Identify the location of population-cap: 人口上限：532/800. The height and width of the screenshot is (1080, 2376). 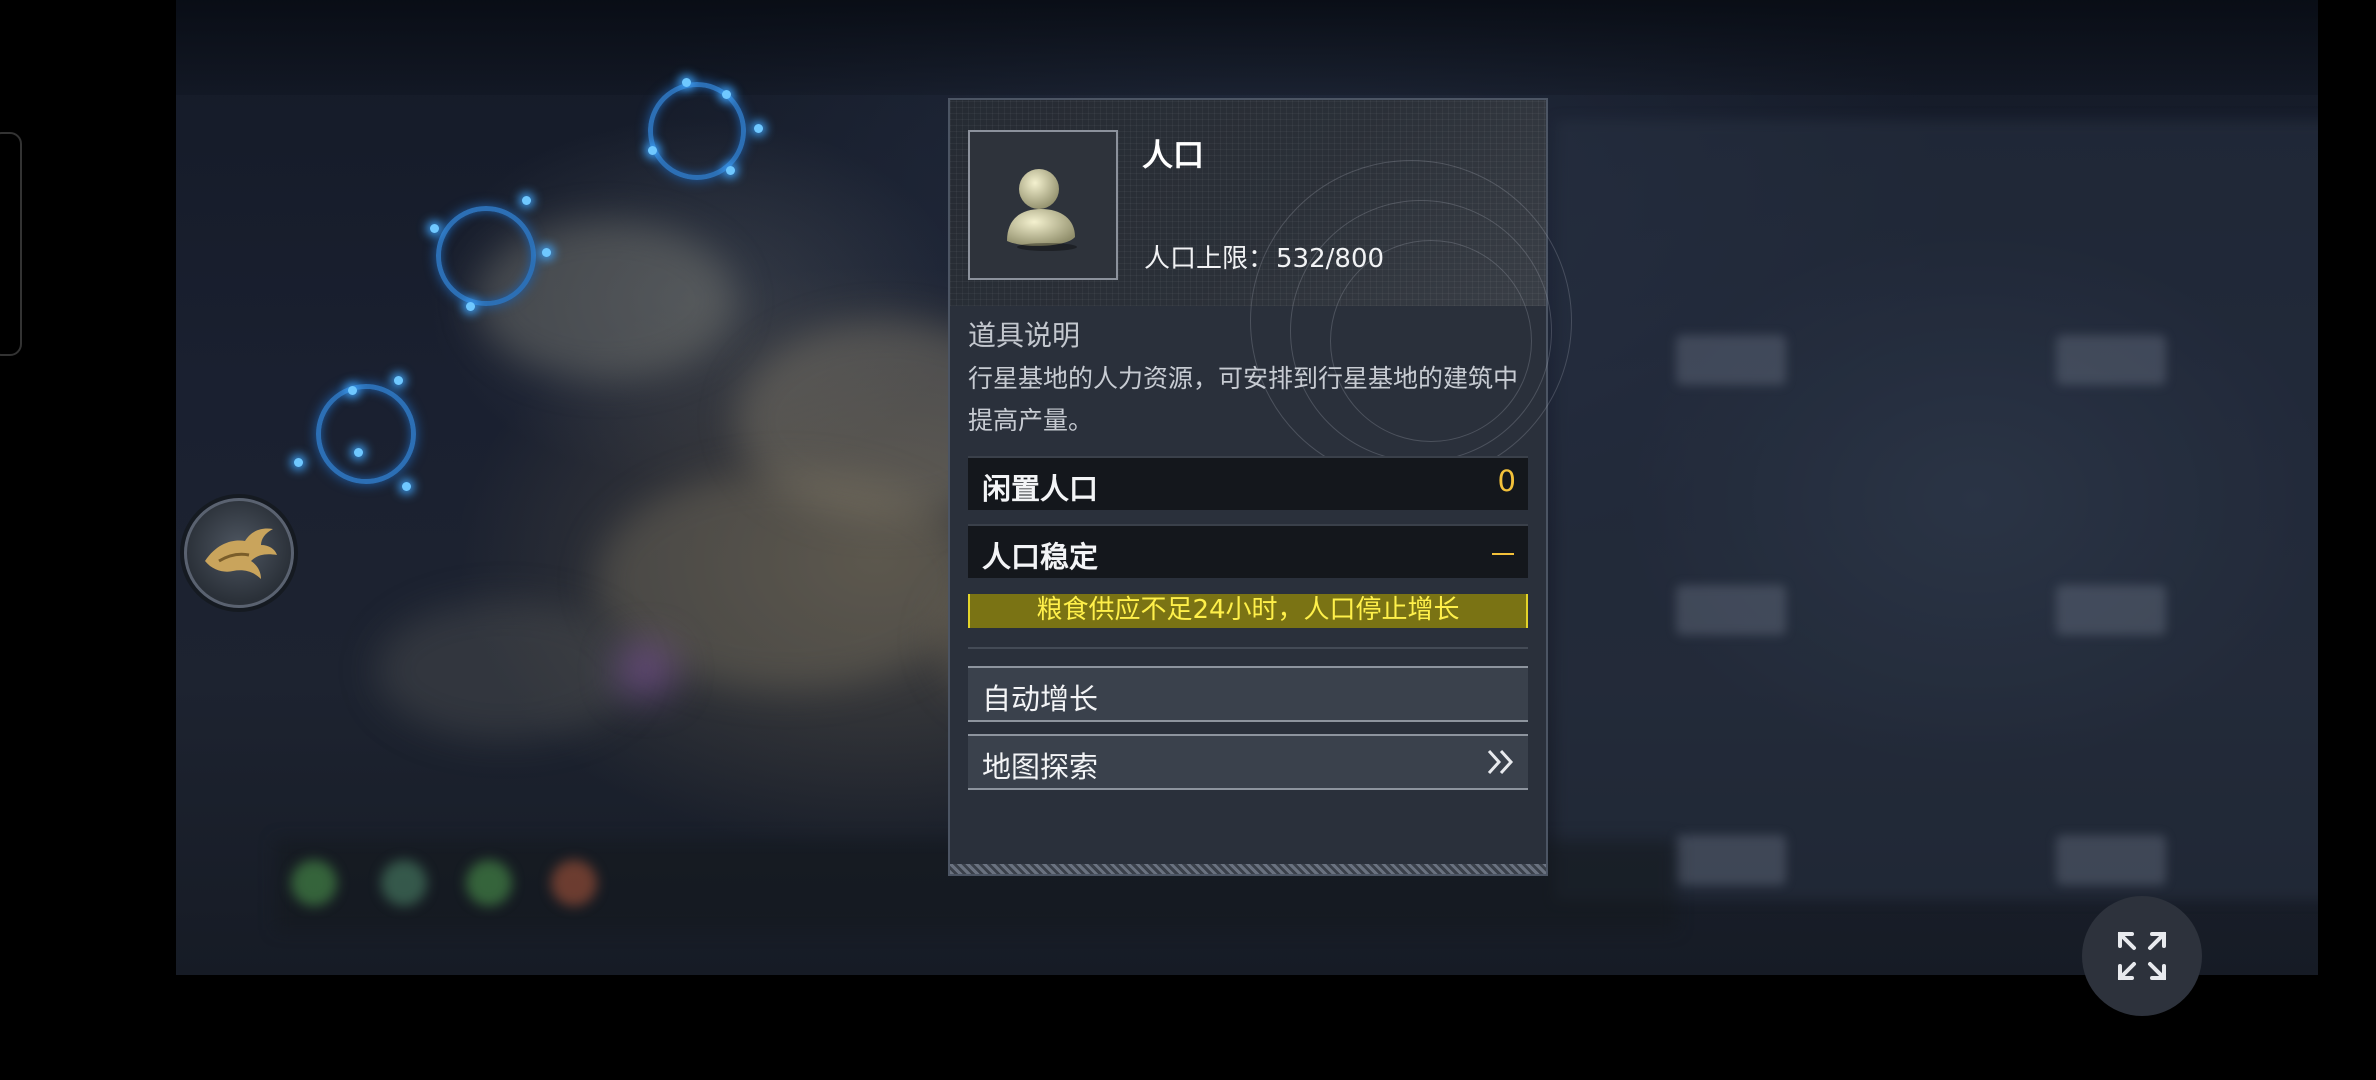
(1263, 256).